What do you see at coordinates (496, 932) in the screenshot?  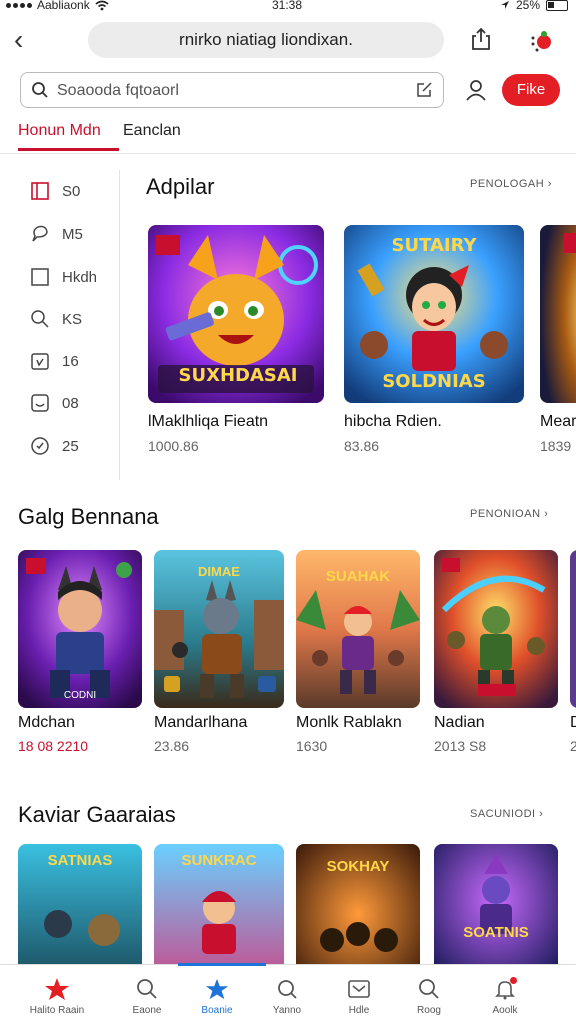 I see `thumbnail-text: SOATNIS` at bounding box center [496, 932].